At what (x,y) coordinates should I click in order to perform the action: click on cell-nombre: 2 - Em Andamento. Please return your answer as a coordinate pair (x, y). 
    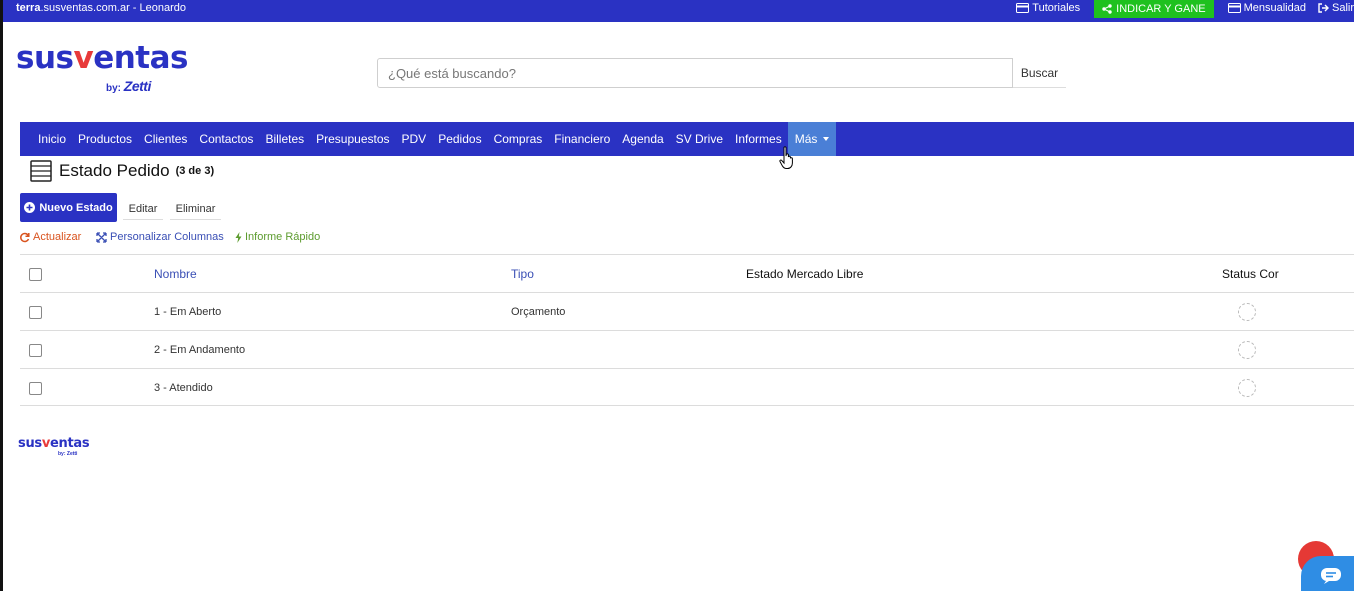
    Looking at the image, I should click on (200, 350).